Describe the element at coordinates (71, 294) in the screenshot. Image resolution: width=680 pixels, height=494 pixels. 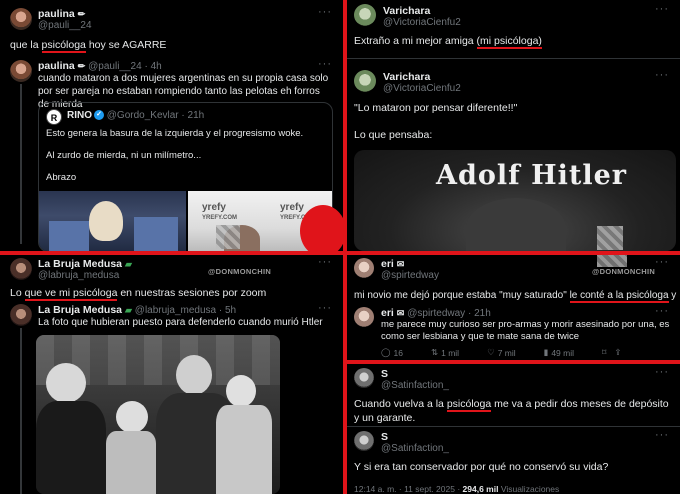
I see `highlight-psicologa: que ve mi psicóloga` at that location.